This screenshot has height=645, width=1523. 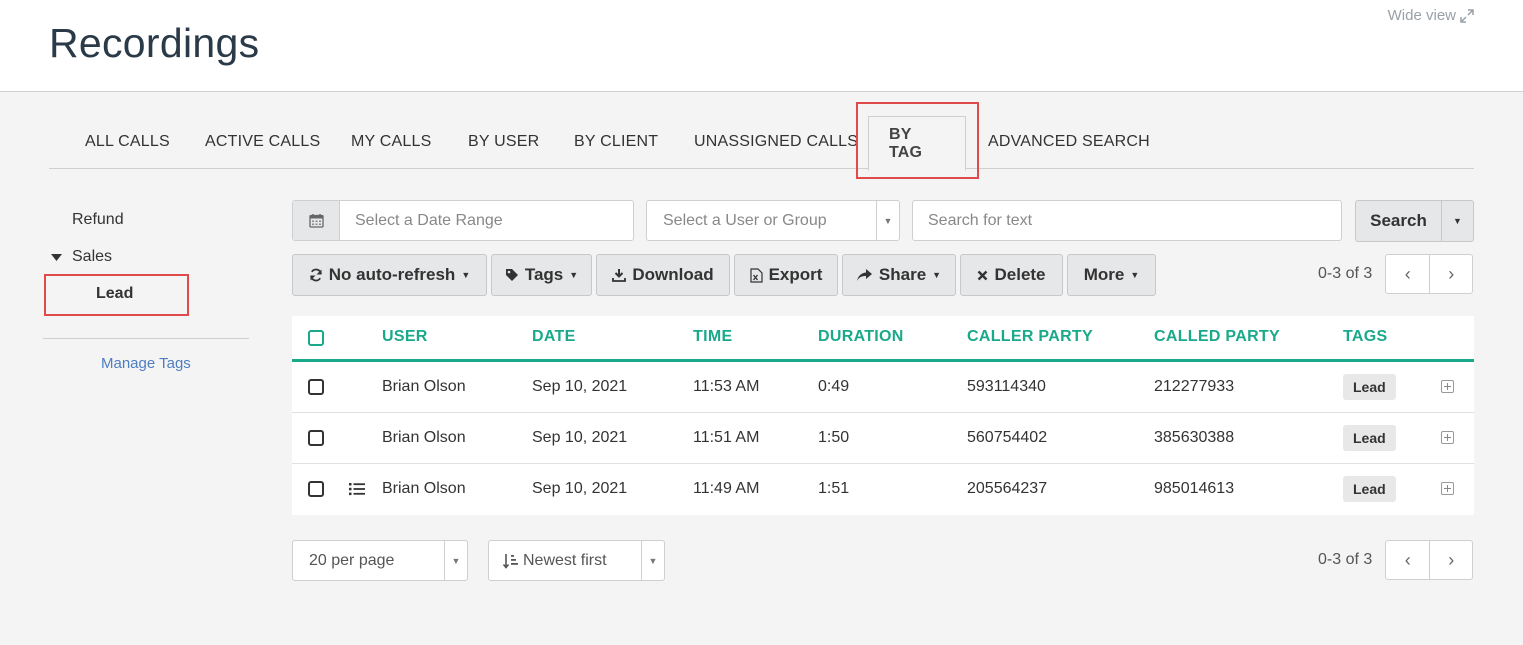 I want to click on tab-all-calls: ALL CALLS, so click(x=127, y=142).